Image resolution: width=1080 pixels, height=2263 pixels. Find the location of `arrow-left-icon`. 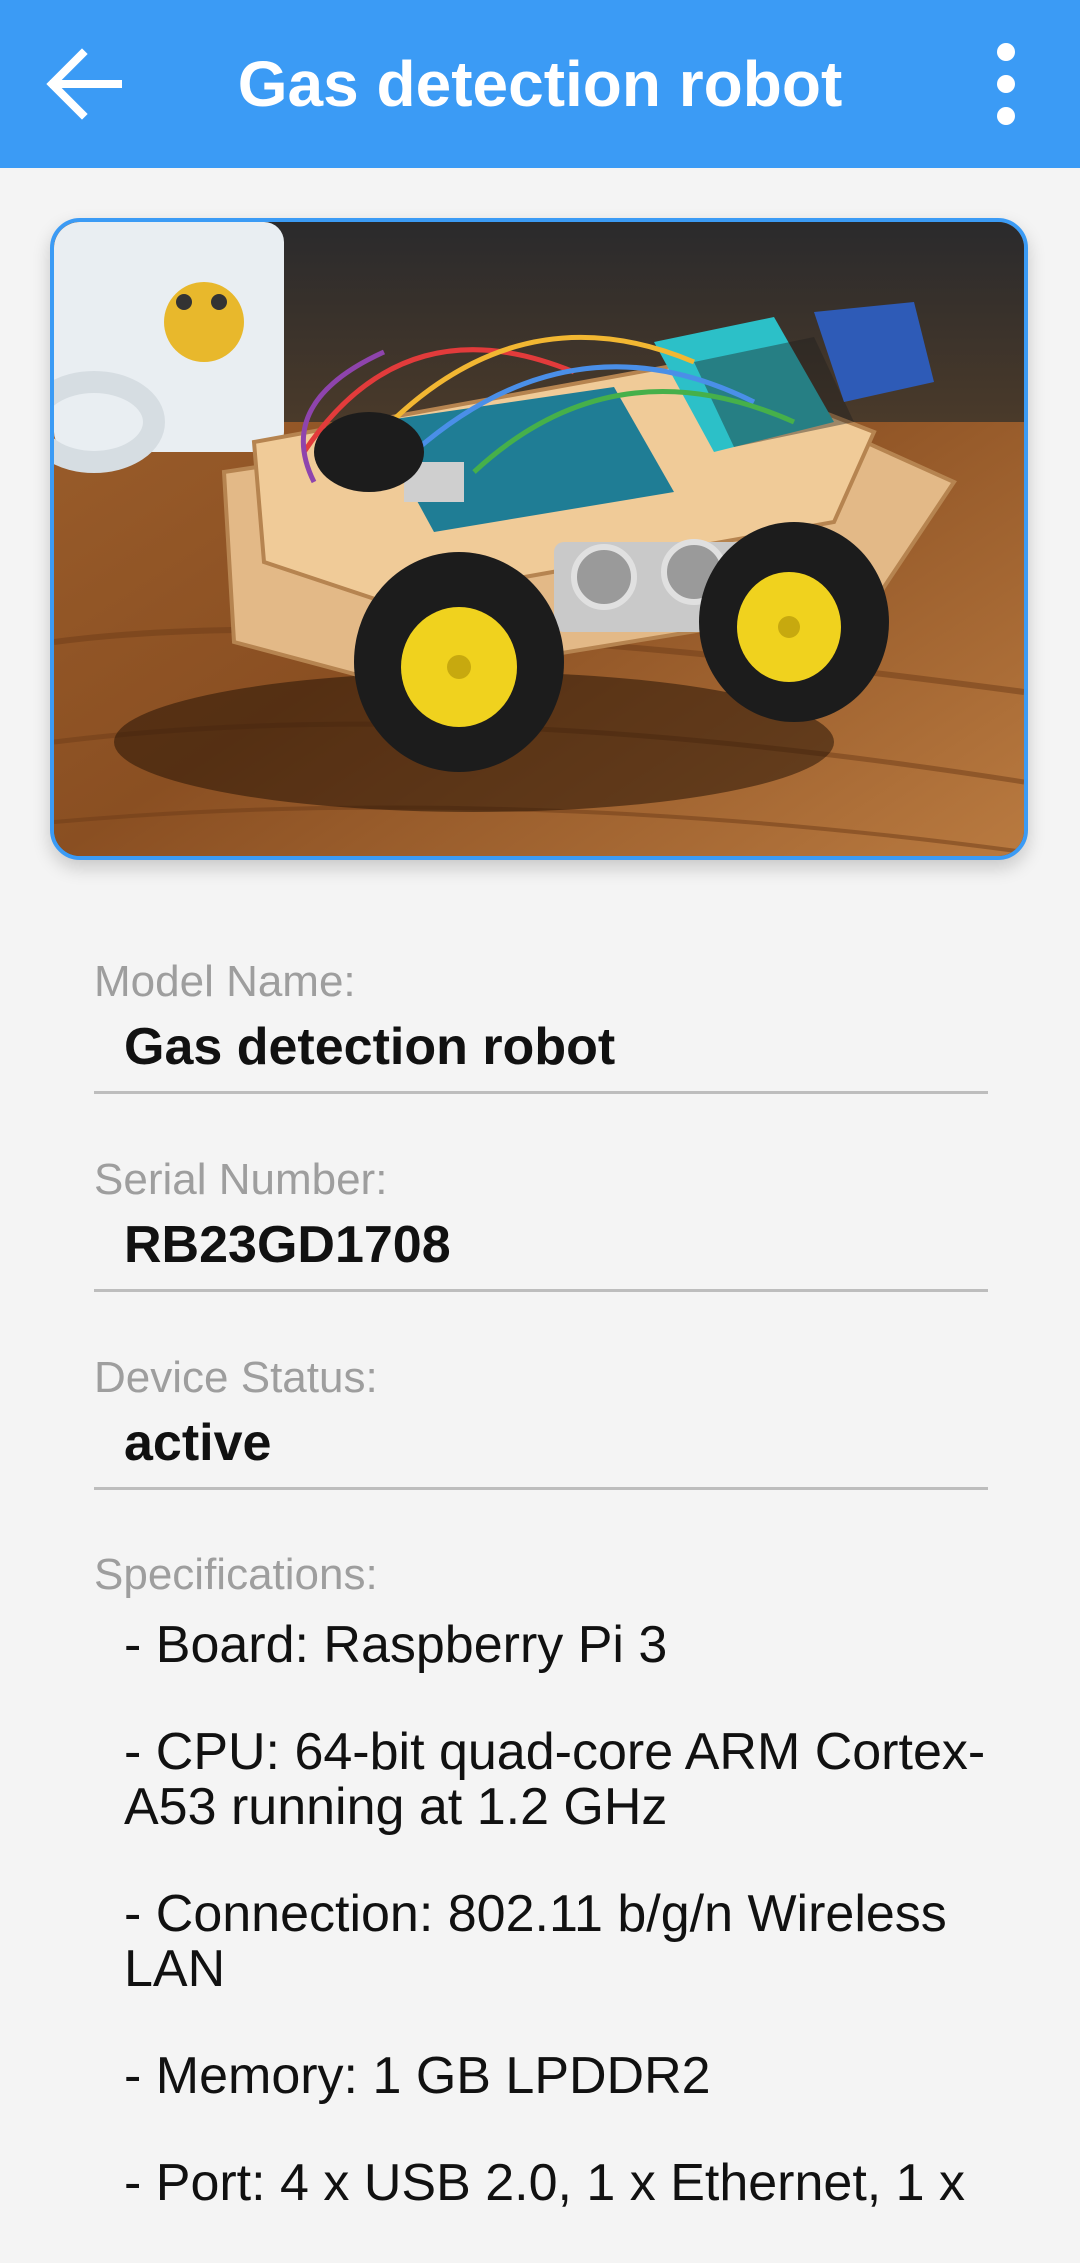

arrow-left-icon is located at coordinates (84, 84).